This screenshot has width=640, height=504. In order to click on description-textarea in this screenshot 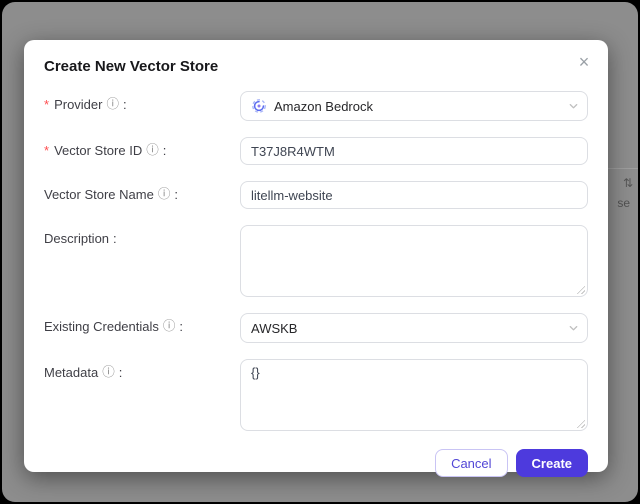, I will do `click(414, 261)`.